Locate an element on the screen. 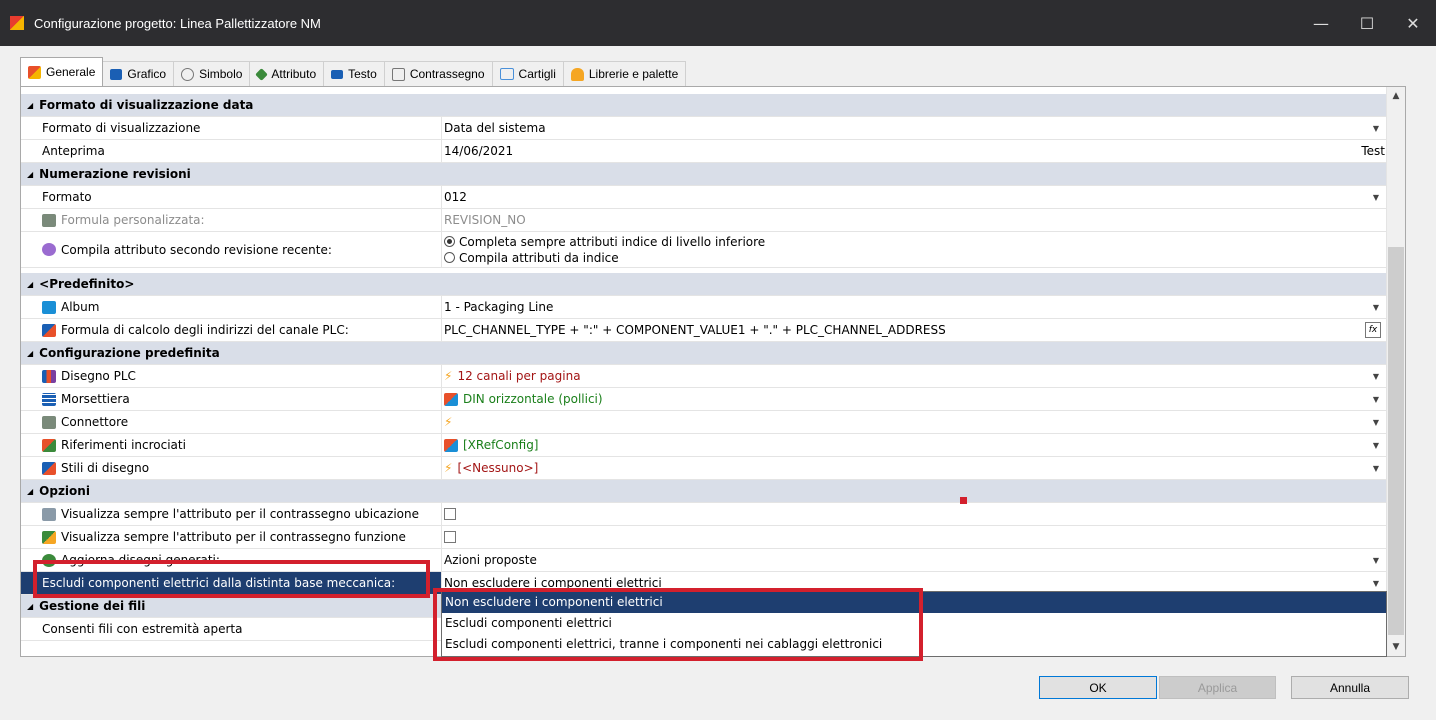  red-marker is located at coordinates (963, 500).